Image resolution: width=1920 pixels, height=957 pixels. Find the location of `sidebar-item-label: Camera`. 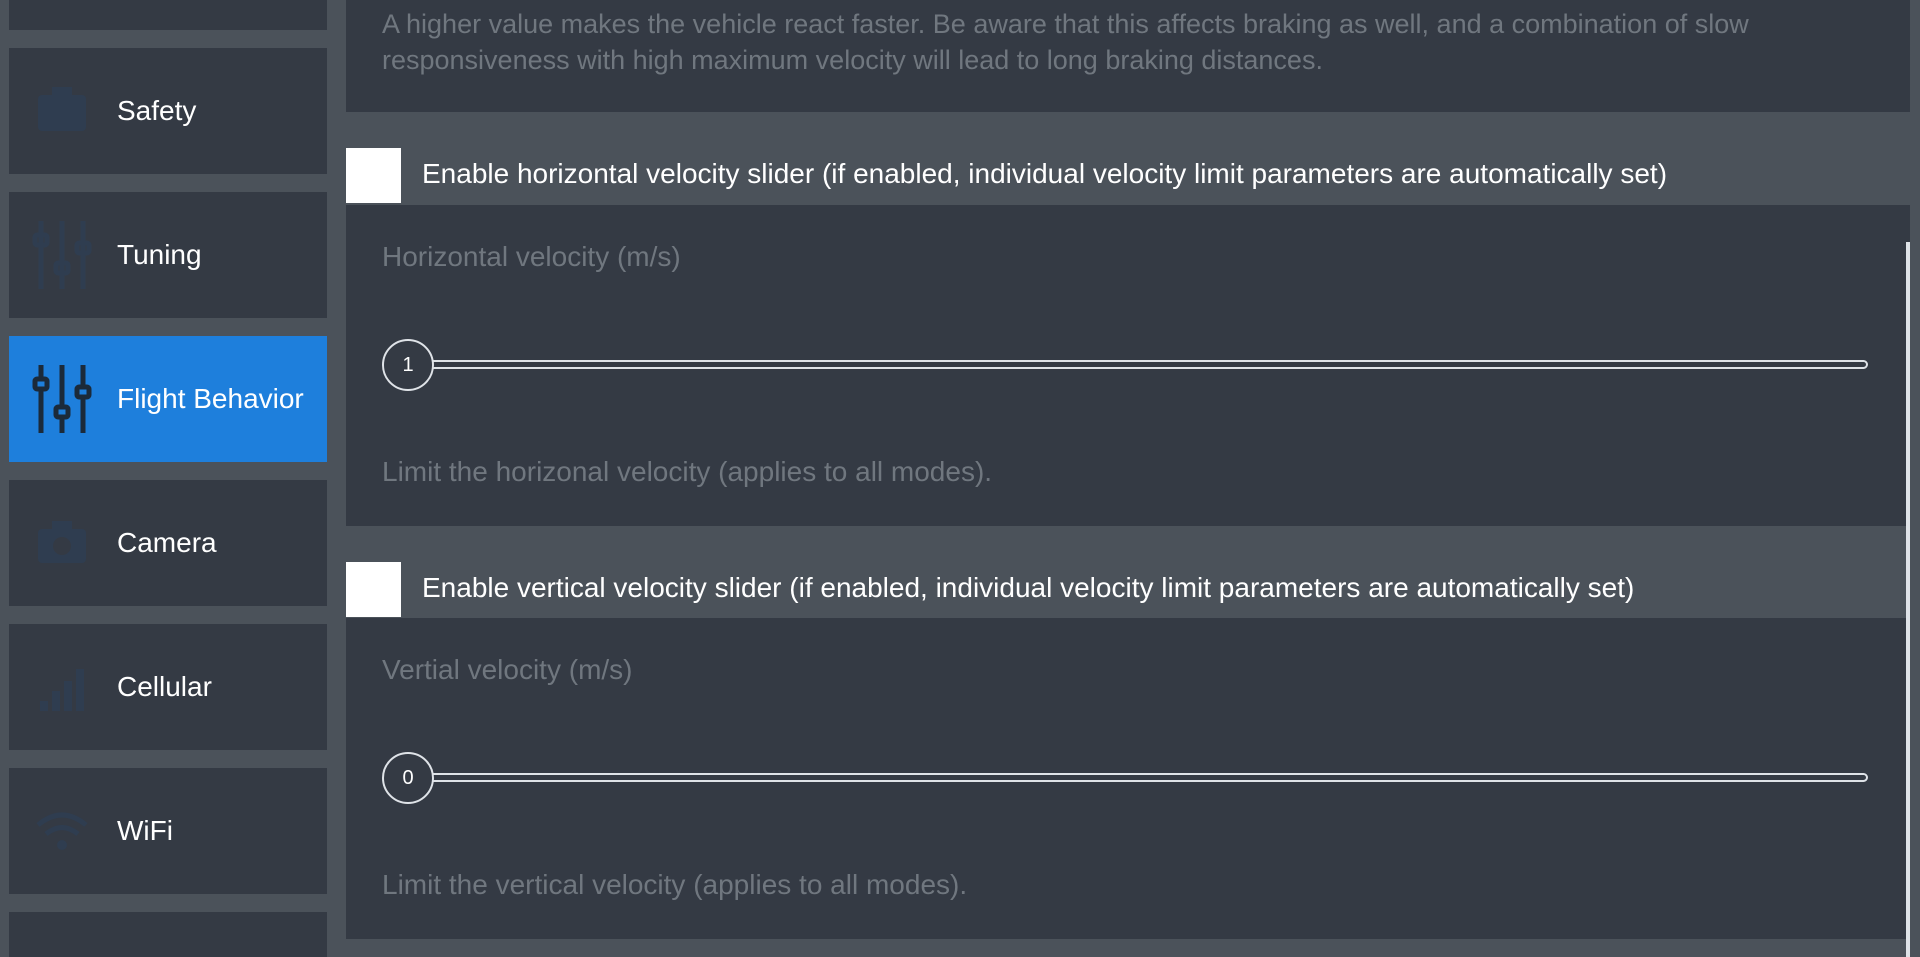

sidebar-item-label: Camera is located at coordinates (167, 542).